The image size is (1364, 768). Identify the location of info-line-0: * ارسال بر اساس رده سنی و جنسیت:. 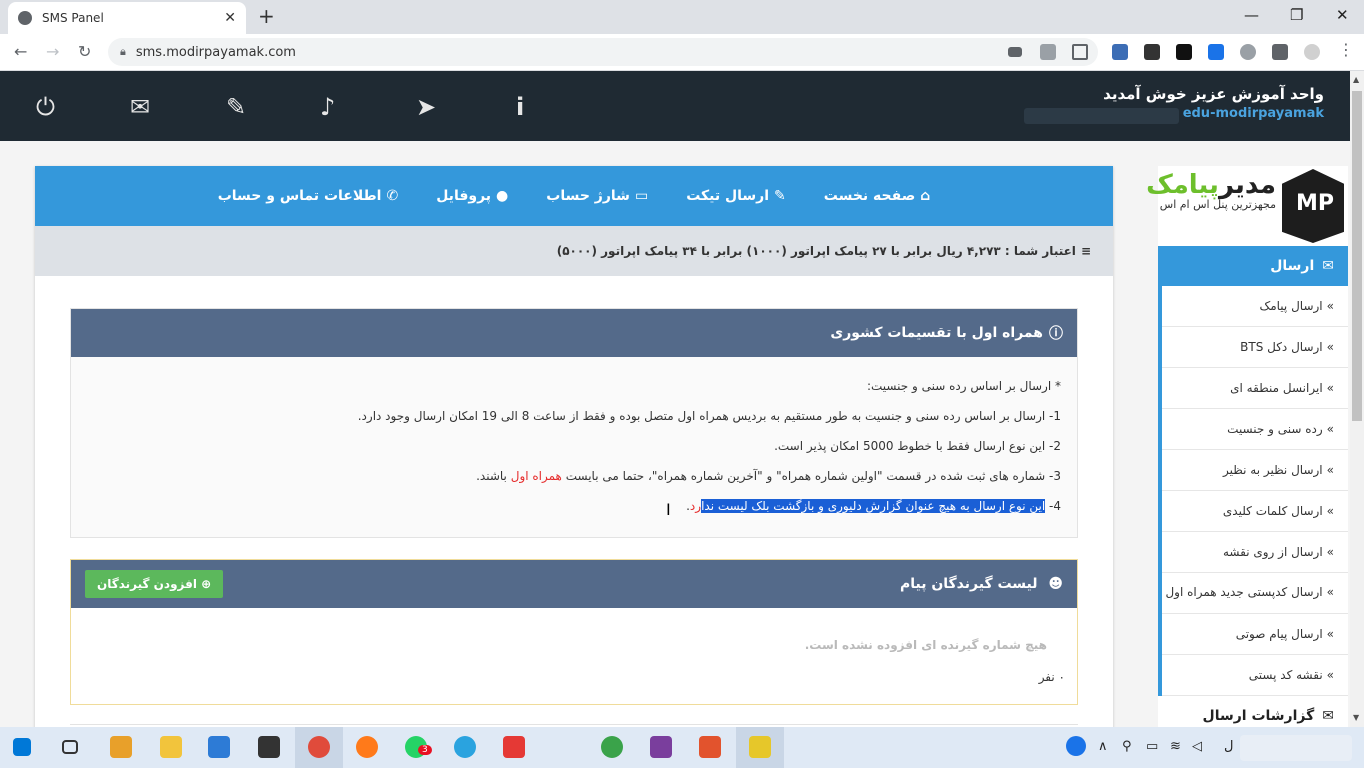
(963, 386).